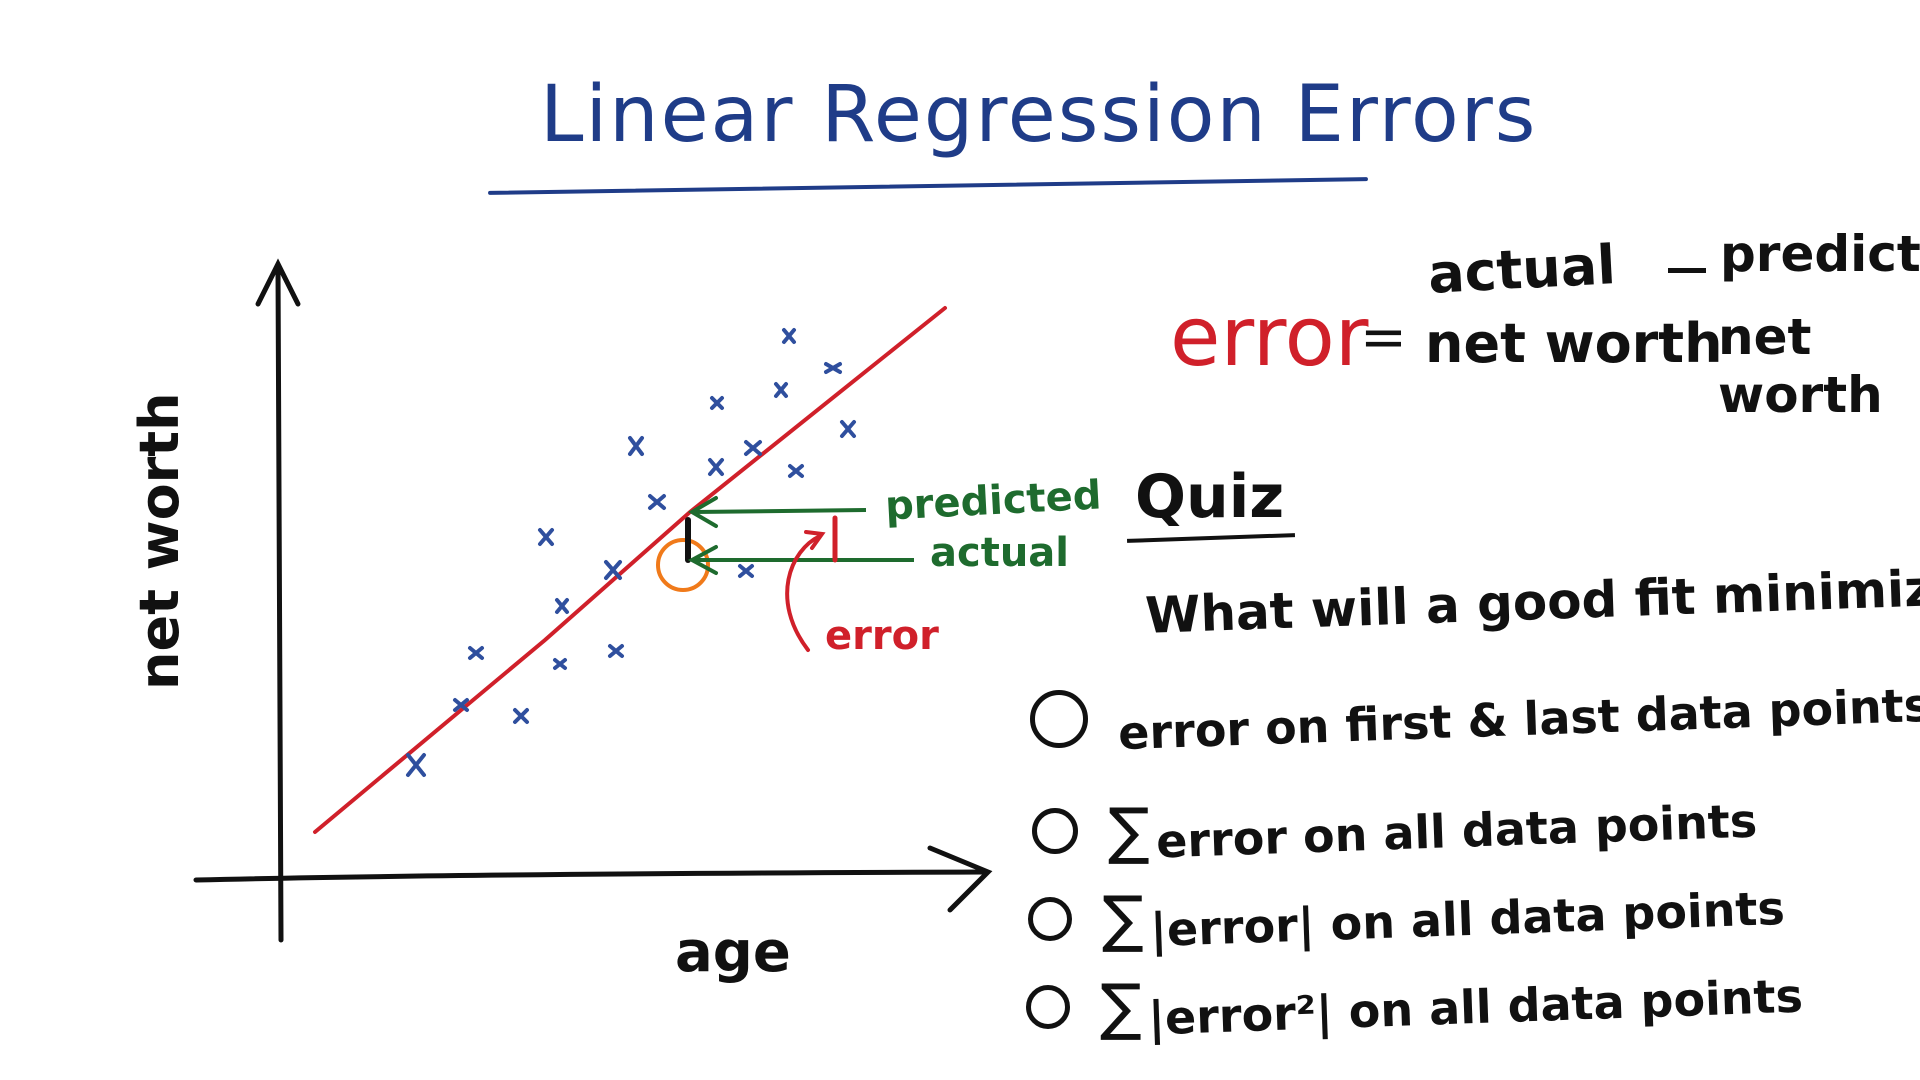 The image size is (1920, 1080). I want to click on equation-minus, so click(1687, 270).